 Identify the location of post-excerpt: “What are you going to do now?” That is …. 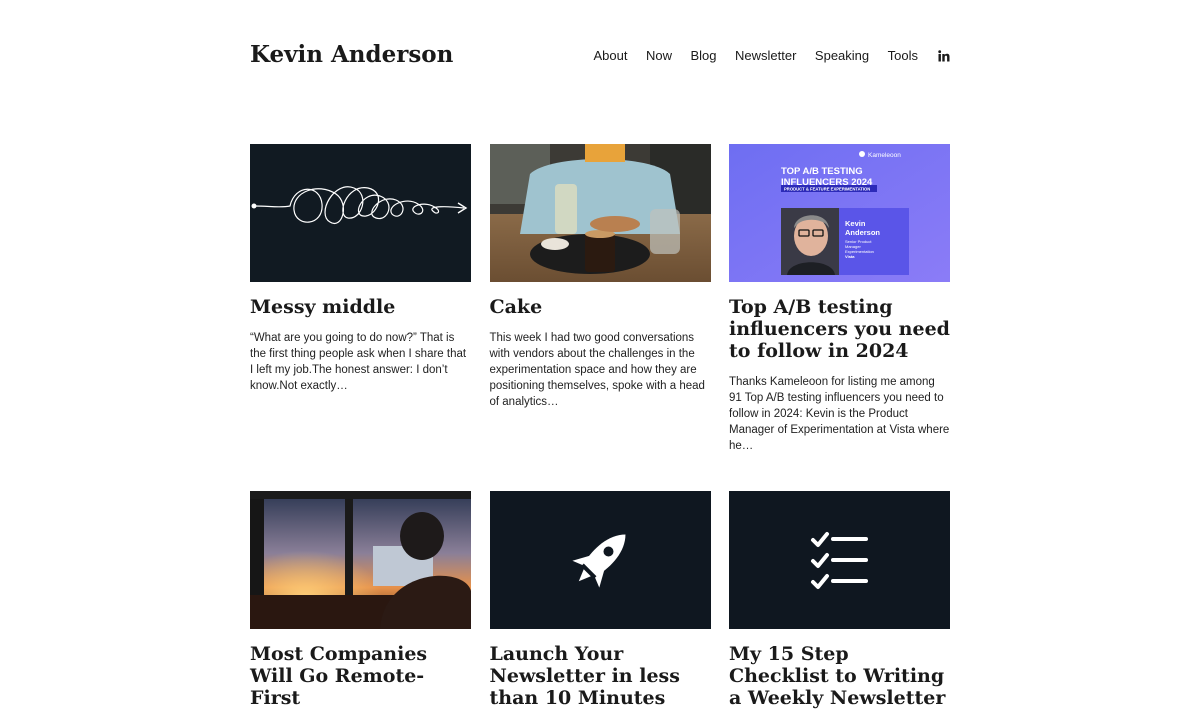
(358, 362).